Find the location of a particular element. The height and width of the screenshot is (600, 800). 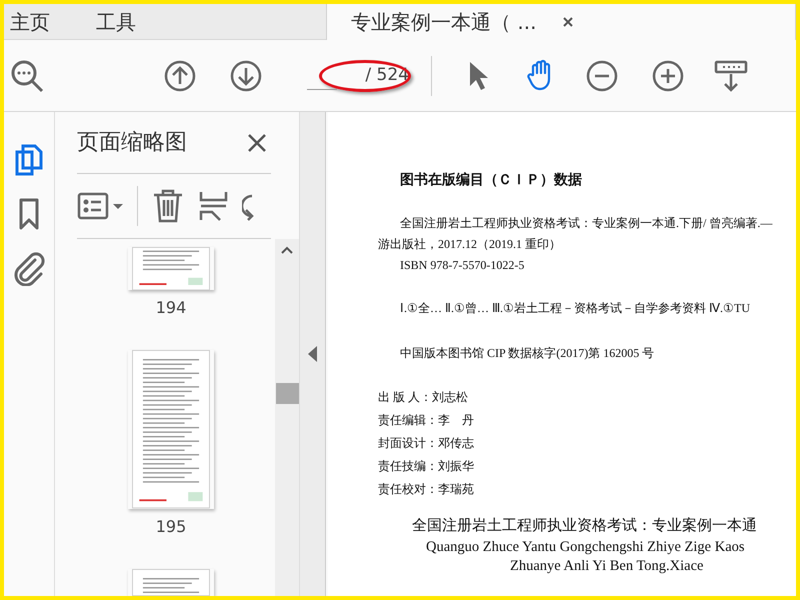

pinyin-title: Zhuanye Anli Yi Ben Tong.Xiace is located at coordinates (607, 566).